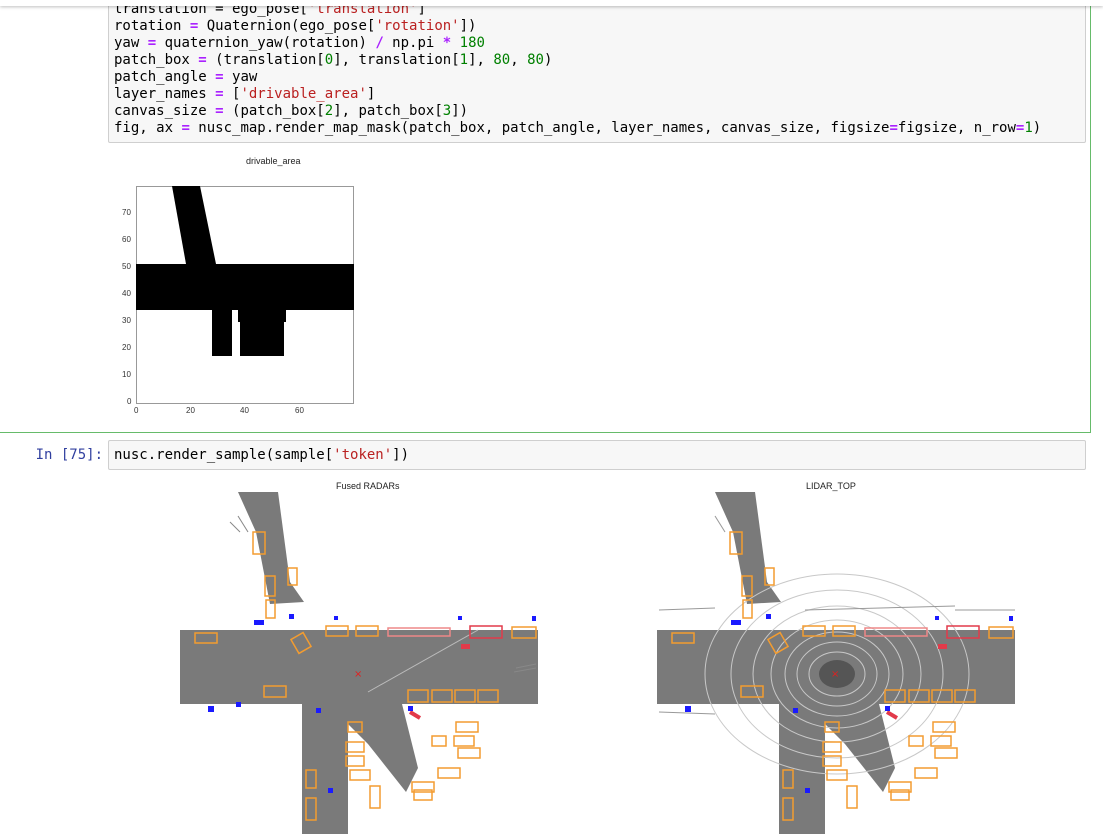 The image size is (1103, 835). I want to click on y-tick: 50, so click(126, 266).